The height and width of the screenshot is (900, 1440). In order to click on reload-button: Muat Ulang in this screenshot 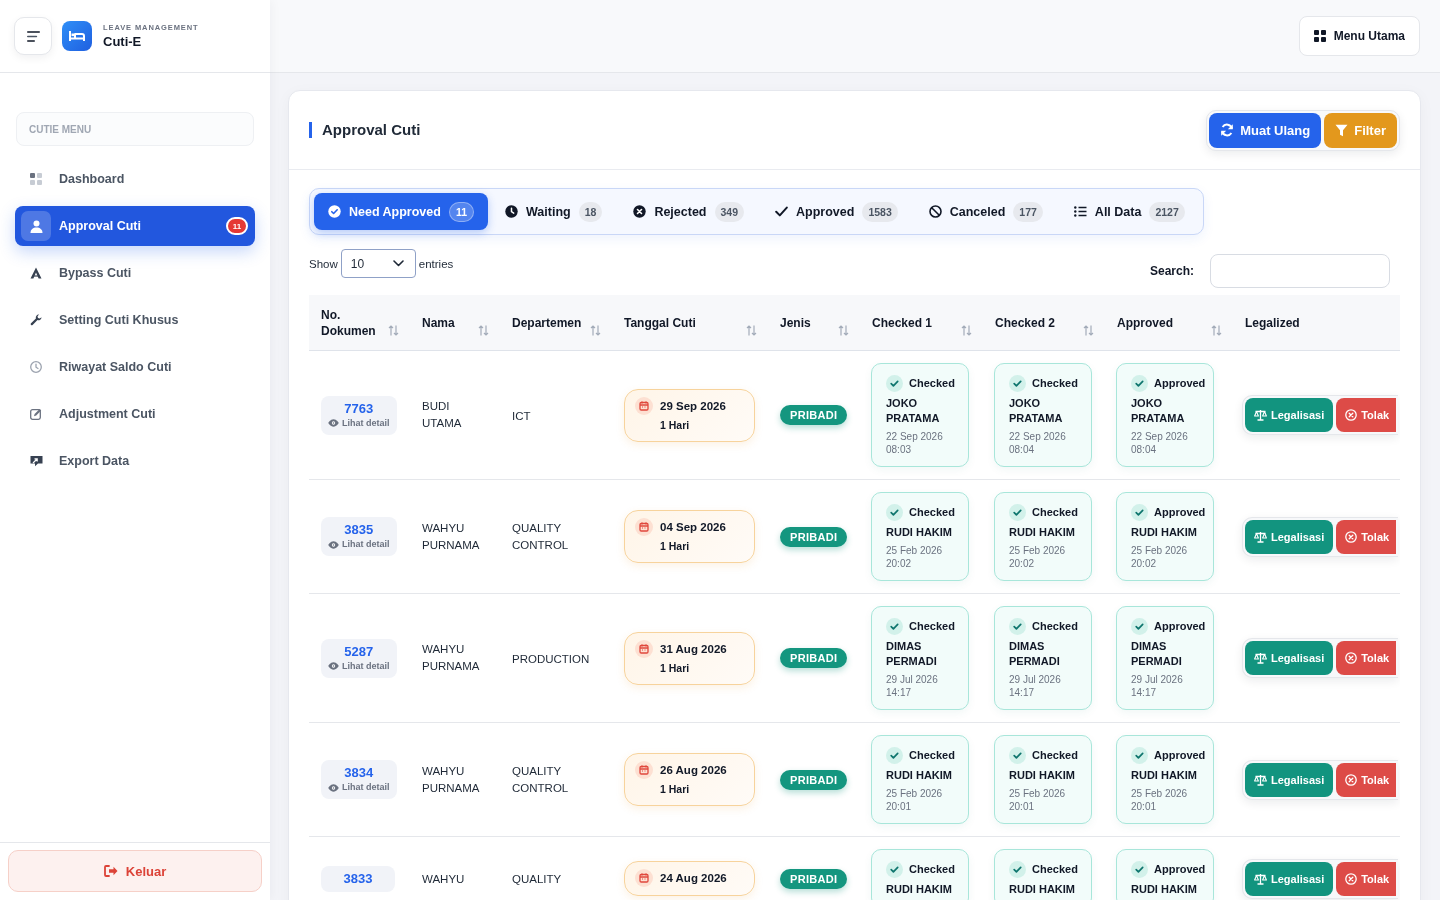, I will do `click(1265, 130)`.